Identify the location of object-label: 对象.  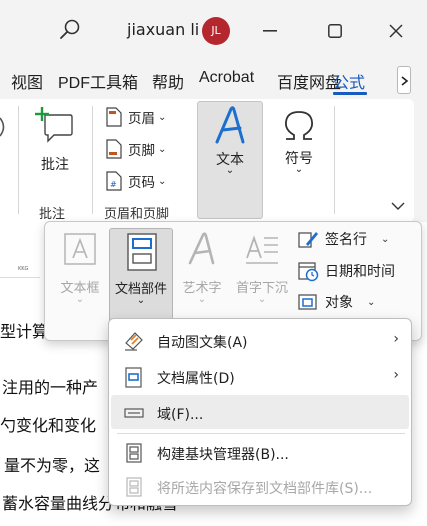
(339, 303).